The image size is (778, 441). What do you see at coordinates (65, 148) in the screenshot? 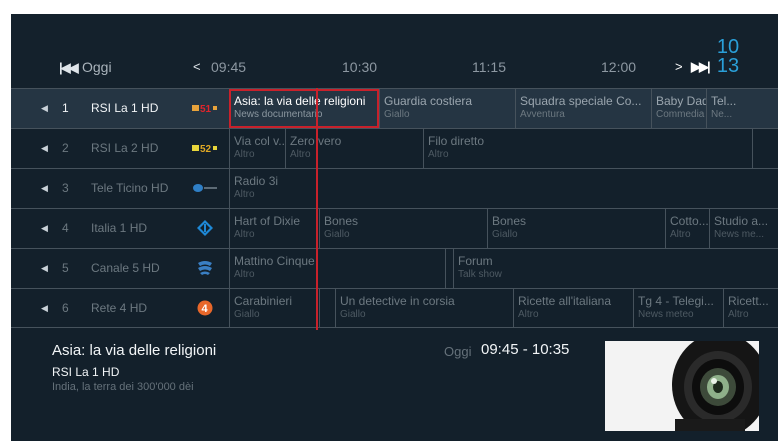
I see `channel-number: 2` at bounding box center [65, 148].